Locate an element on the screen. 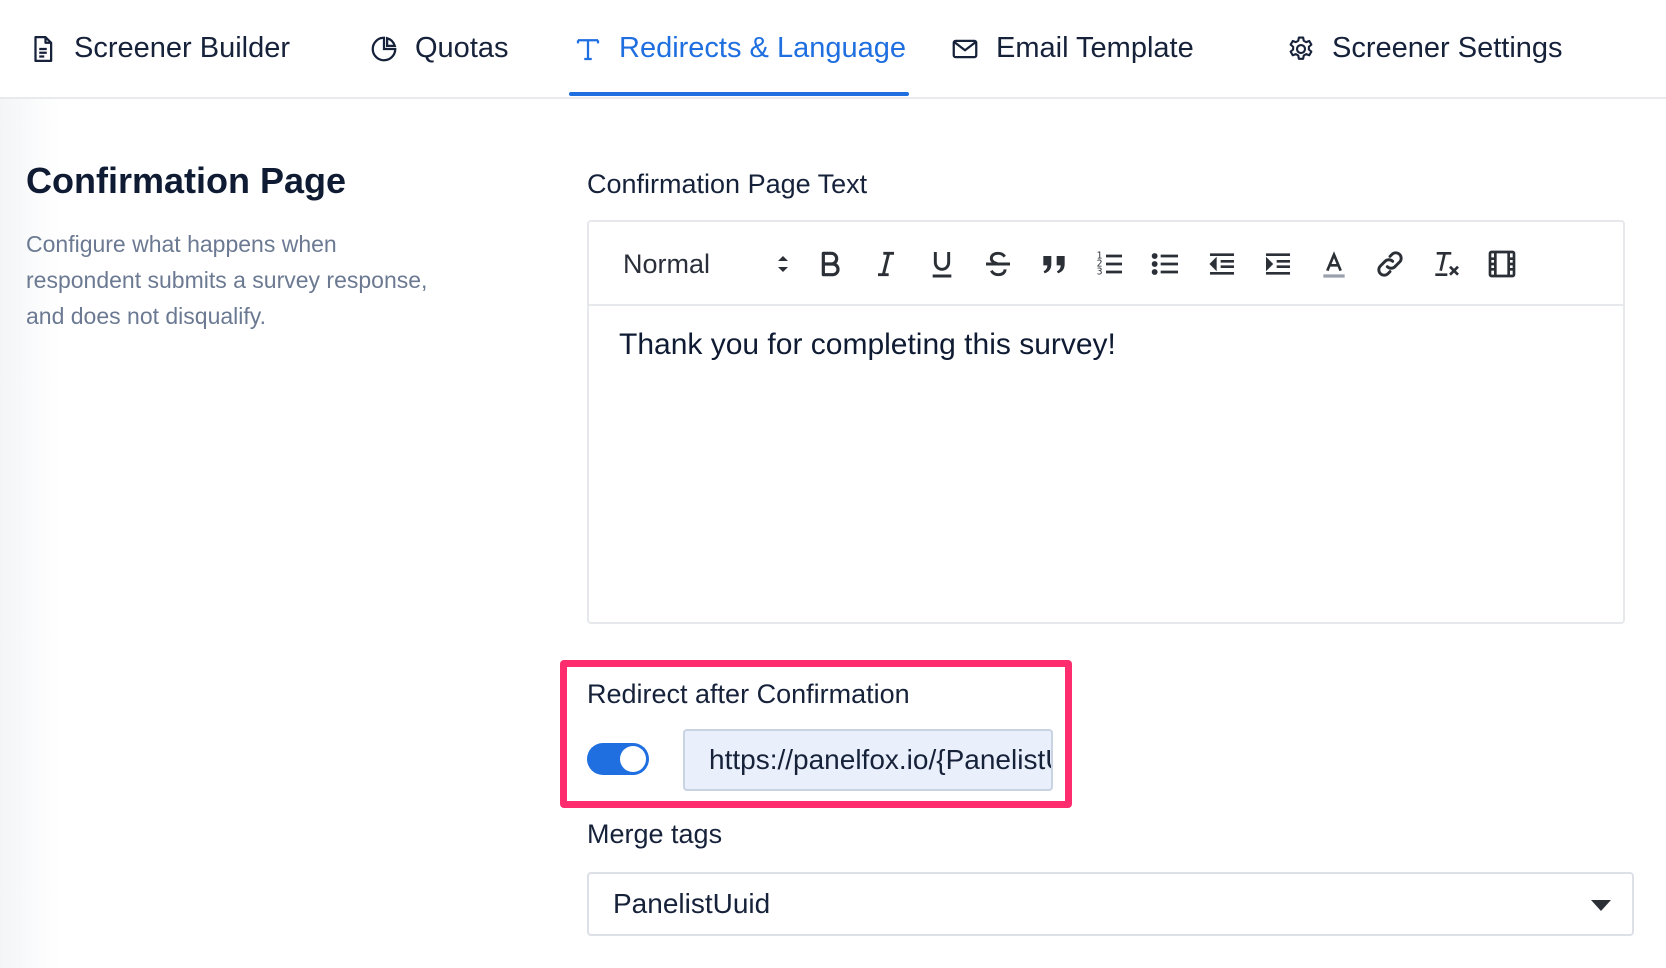  confirmation-text-label: Confirmation Page Text is located at coordinates (727, 184).